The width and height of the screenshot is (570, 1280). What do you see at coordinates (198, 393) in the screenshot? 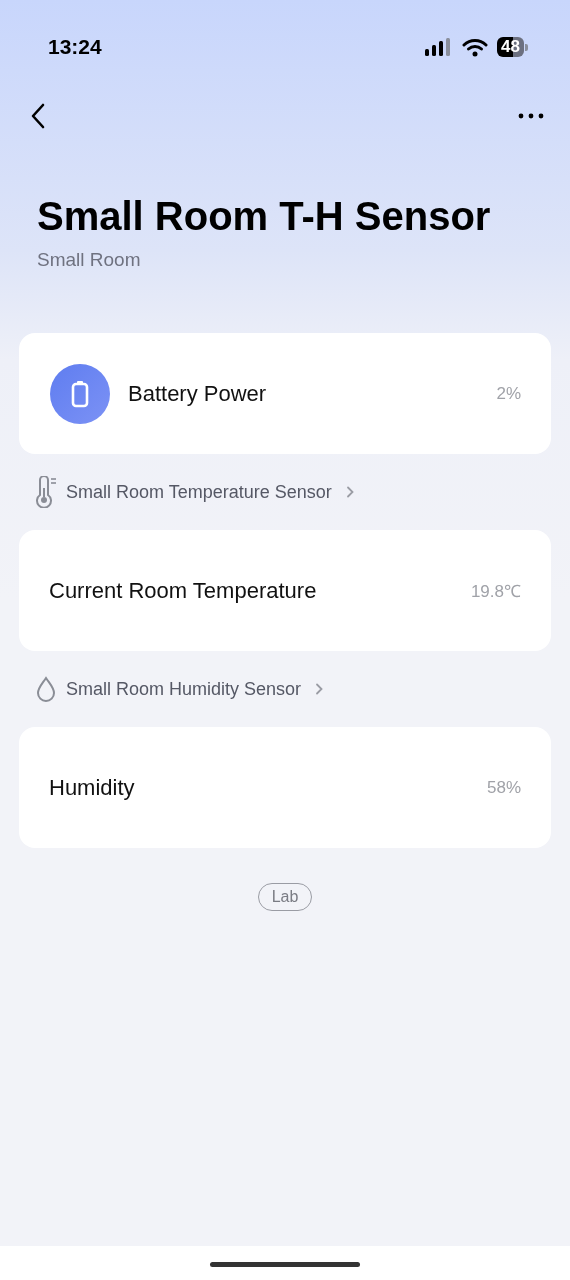
I see `reading-label: Battery Power` at bounding box center [198, 393].